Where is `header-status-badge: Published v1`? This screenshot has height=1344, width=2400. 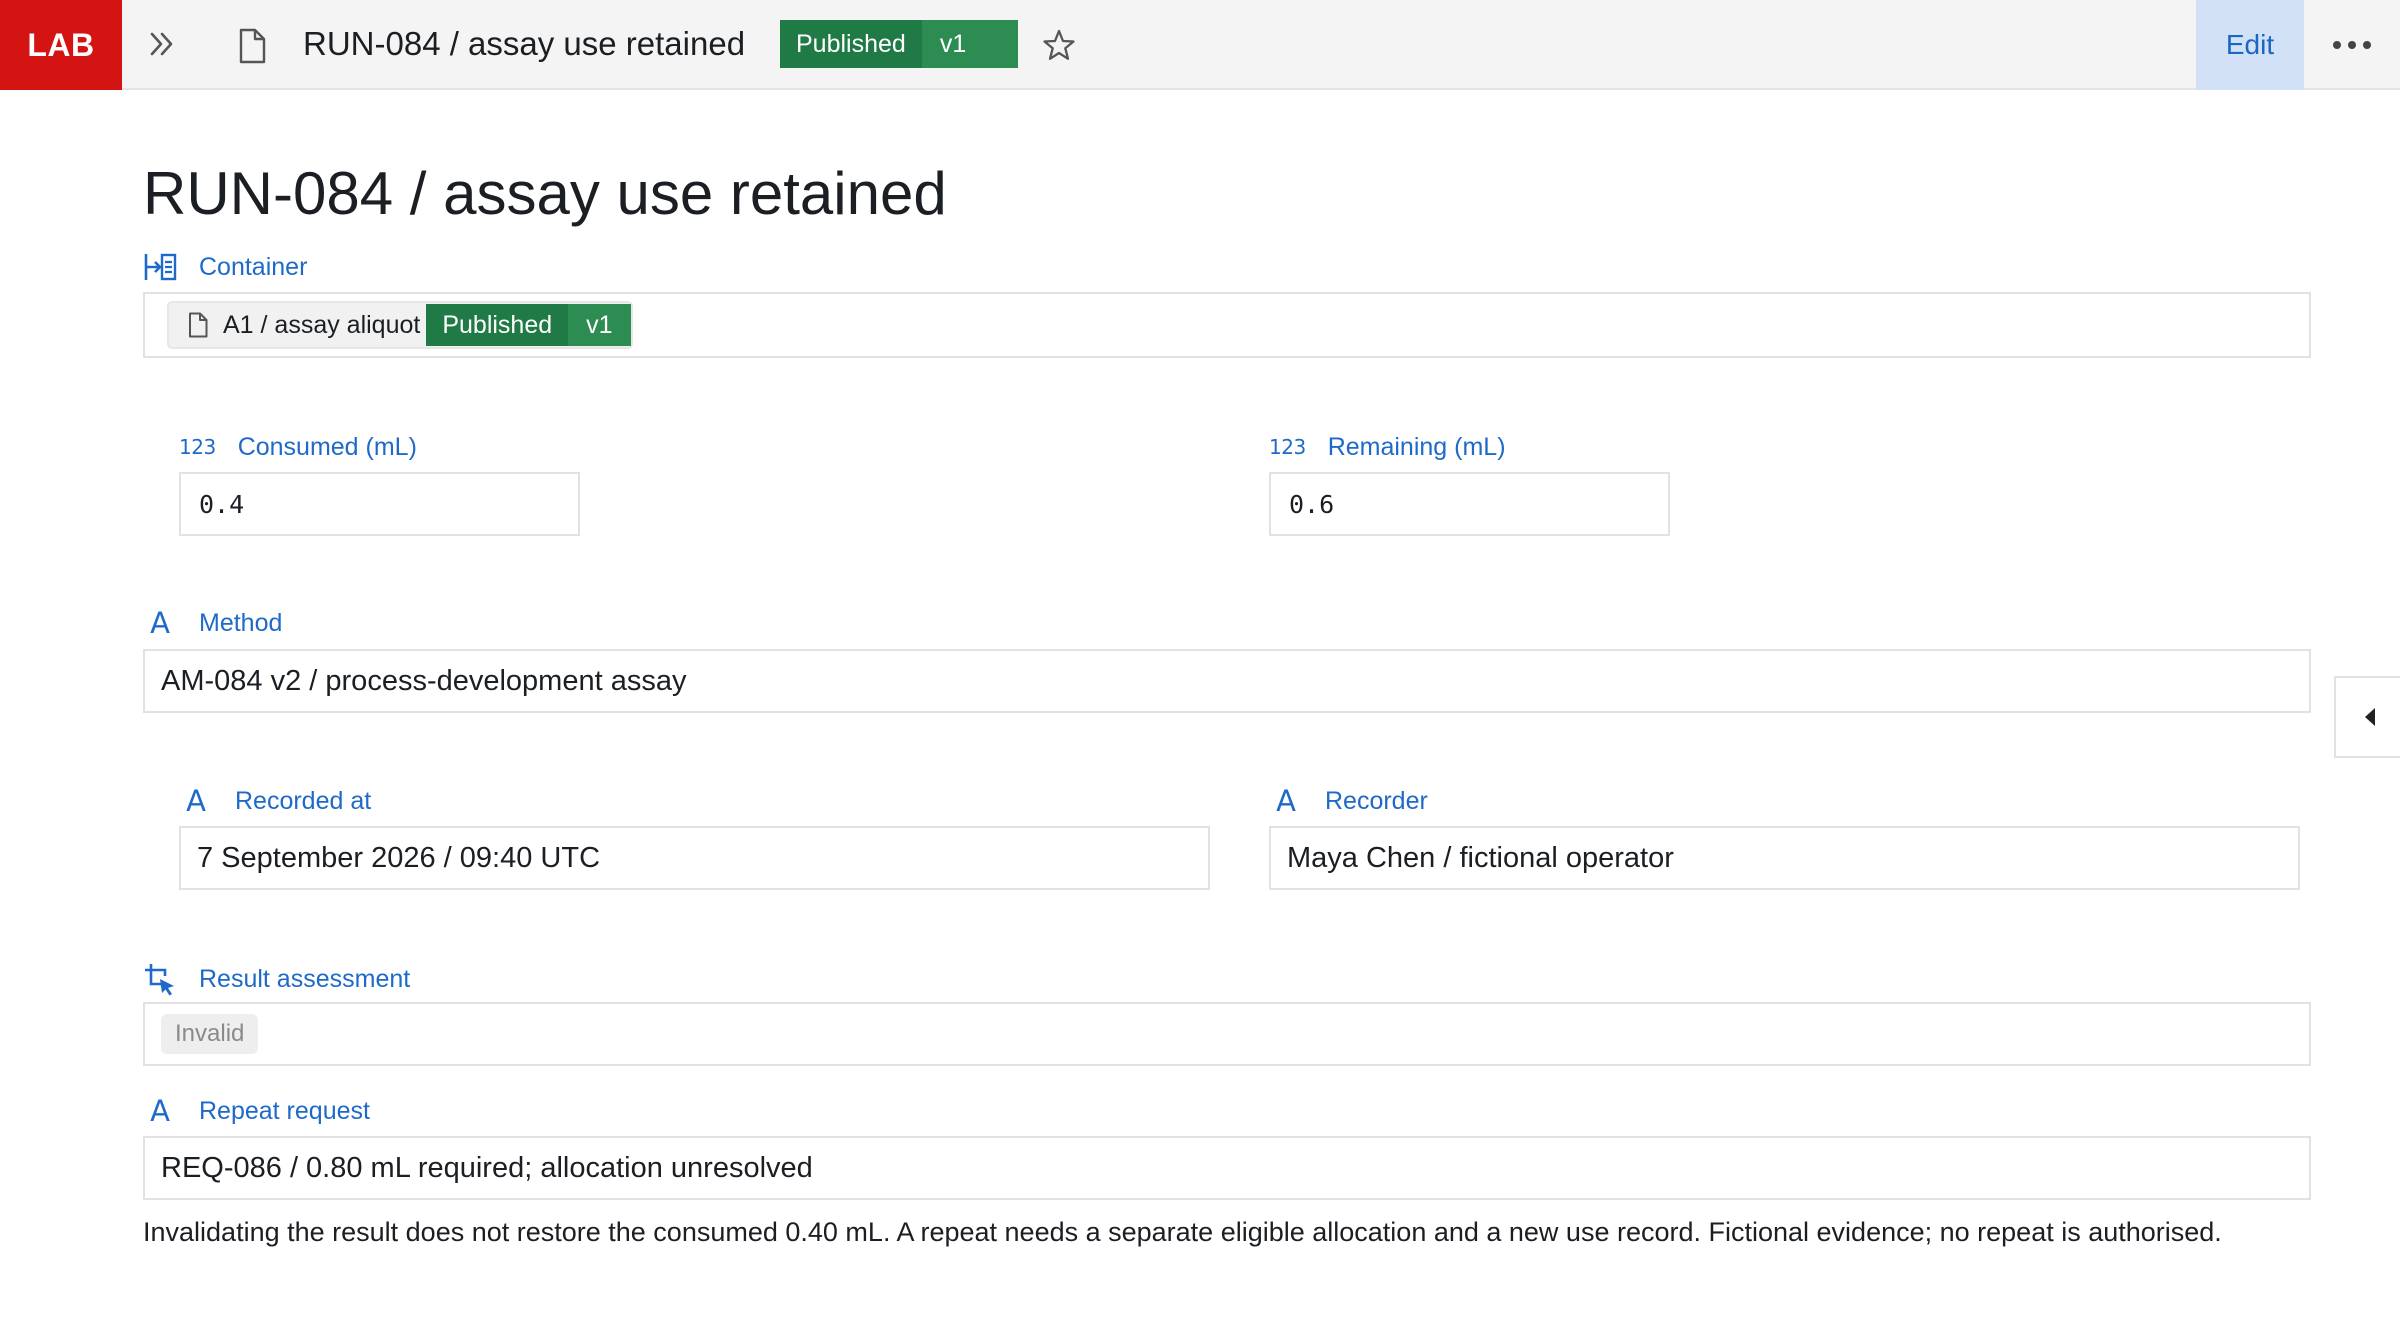
header-status-badge: Published v1 is located at coordinates (899, 44).